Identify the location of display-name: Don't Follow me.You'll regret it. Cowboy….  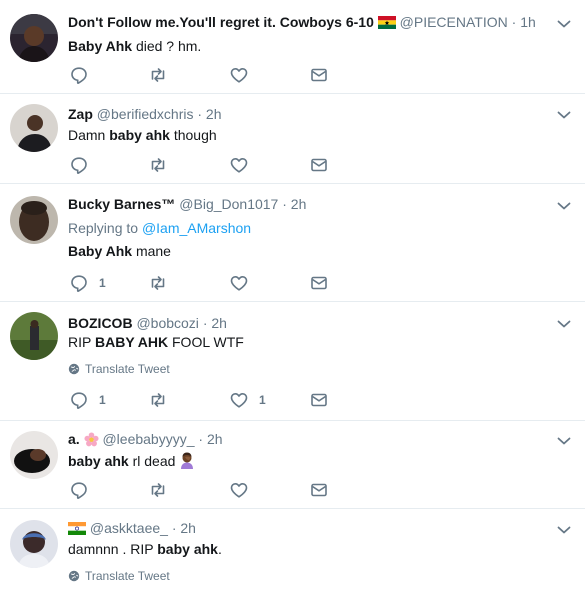
(221, 22).